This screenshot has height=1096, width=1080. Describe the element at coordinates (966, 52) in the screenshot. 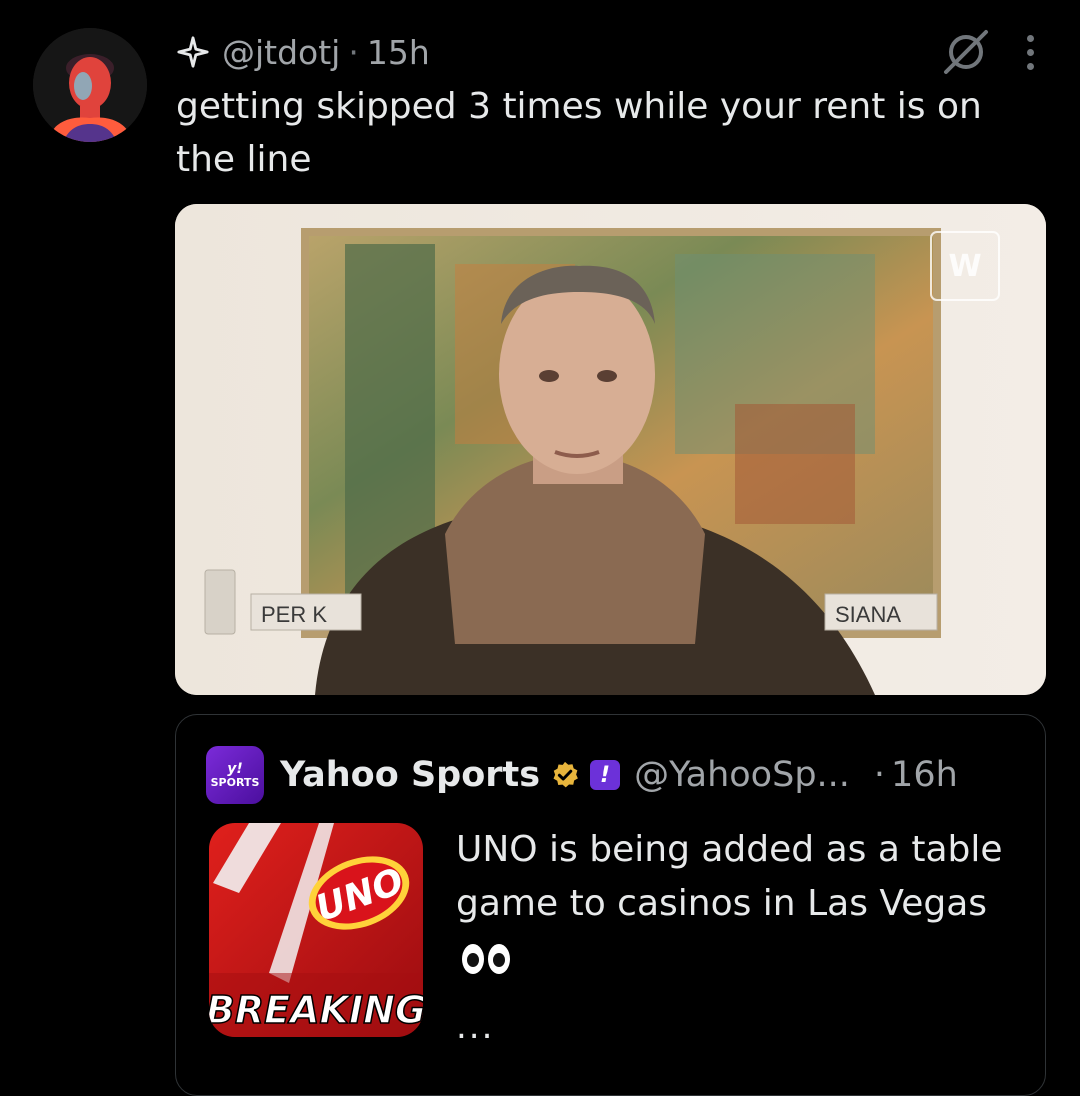

I see `grok-icon` at that location.